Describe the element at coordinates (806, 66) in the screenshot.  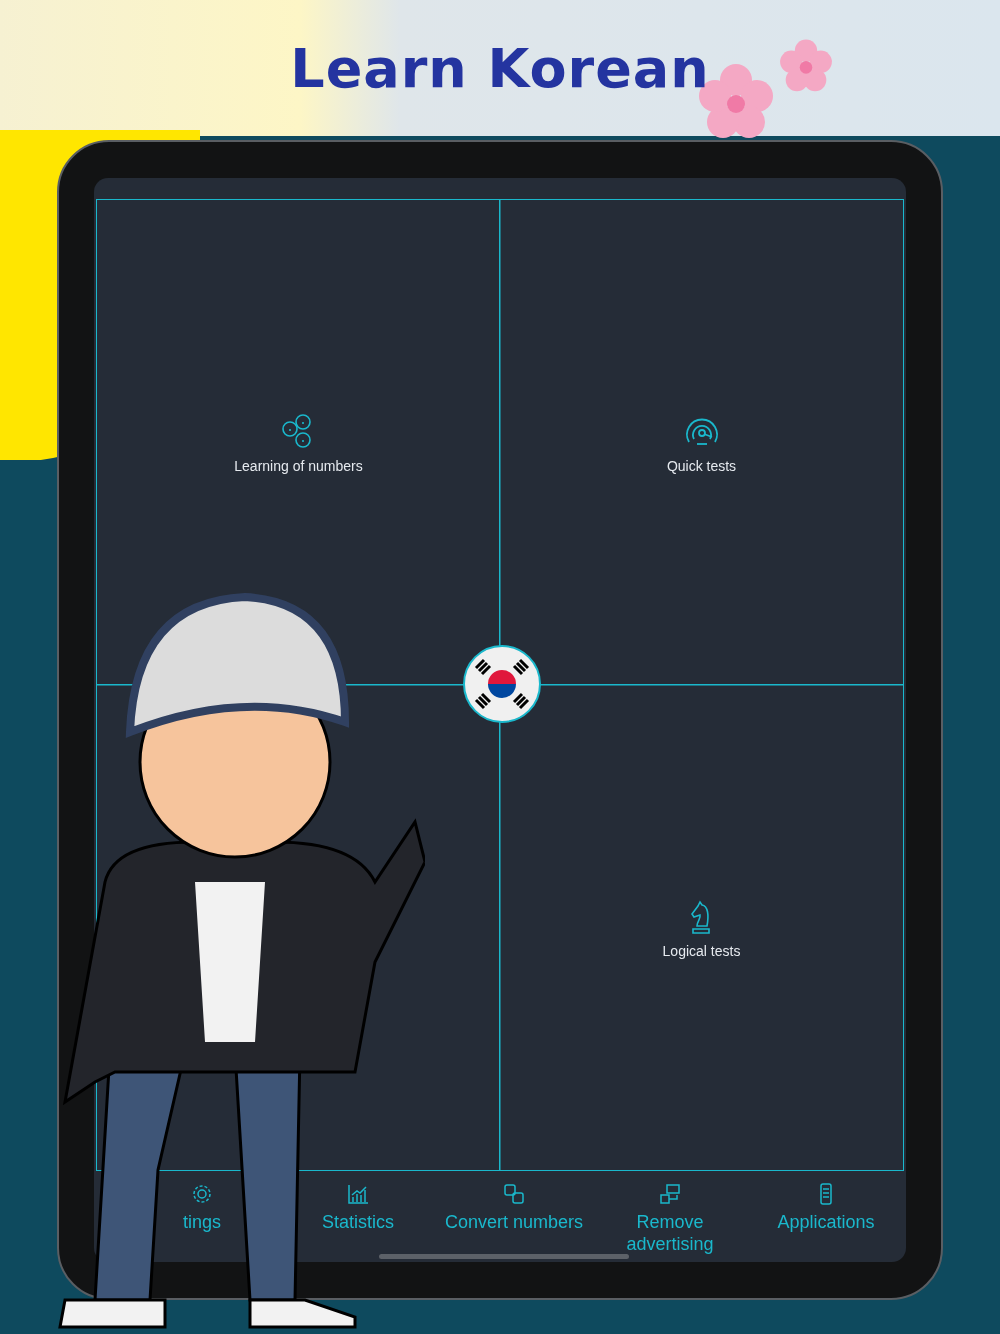
I see `blossom-icon` at that location.